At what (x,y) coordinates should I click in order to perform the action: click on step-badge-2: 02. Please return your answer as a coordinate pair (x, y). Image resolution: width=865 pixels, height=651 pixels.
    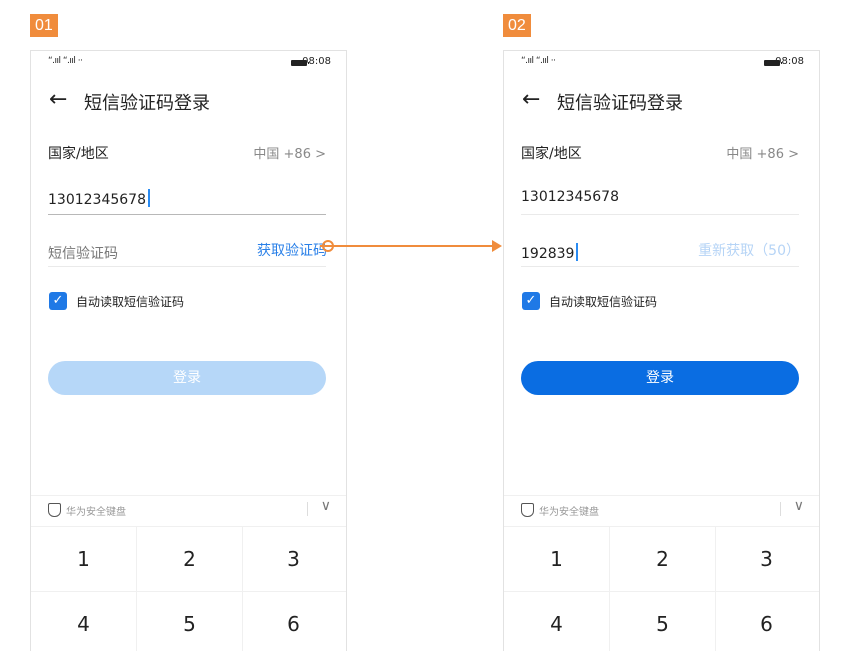
    Looking at the image, I should click on (517, 25).